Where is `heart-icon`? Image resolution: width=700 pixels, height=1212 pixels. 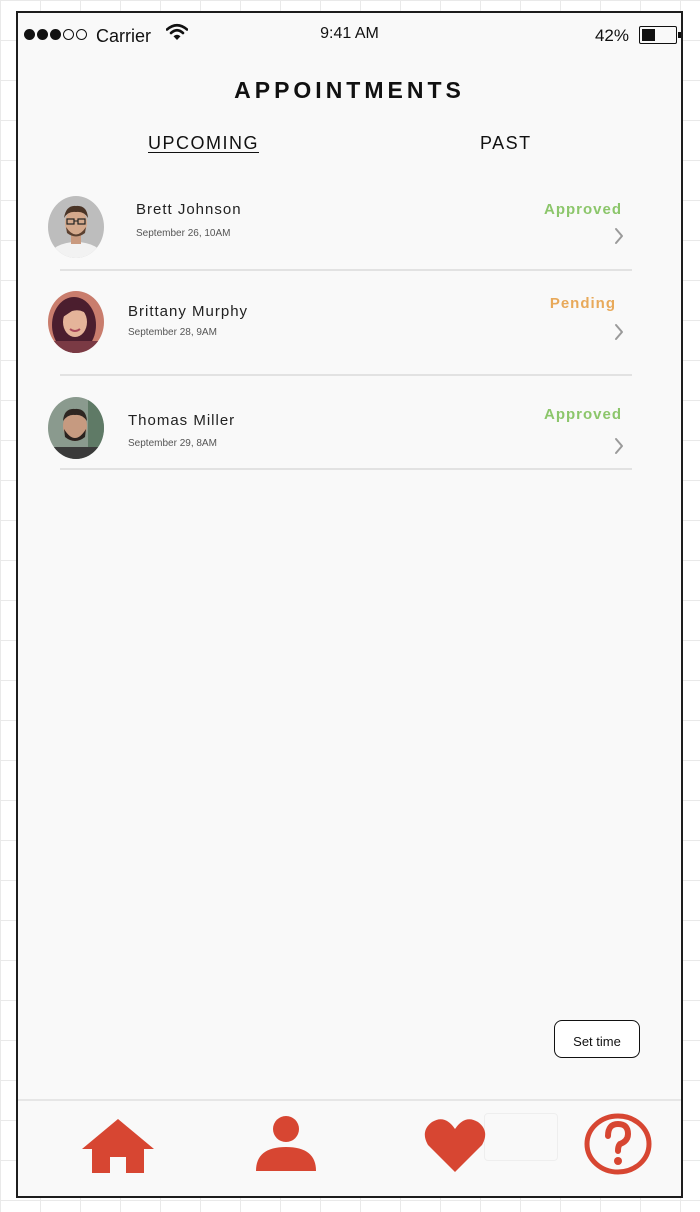 heart-icon is located at coordinates (455, 1146).